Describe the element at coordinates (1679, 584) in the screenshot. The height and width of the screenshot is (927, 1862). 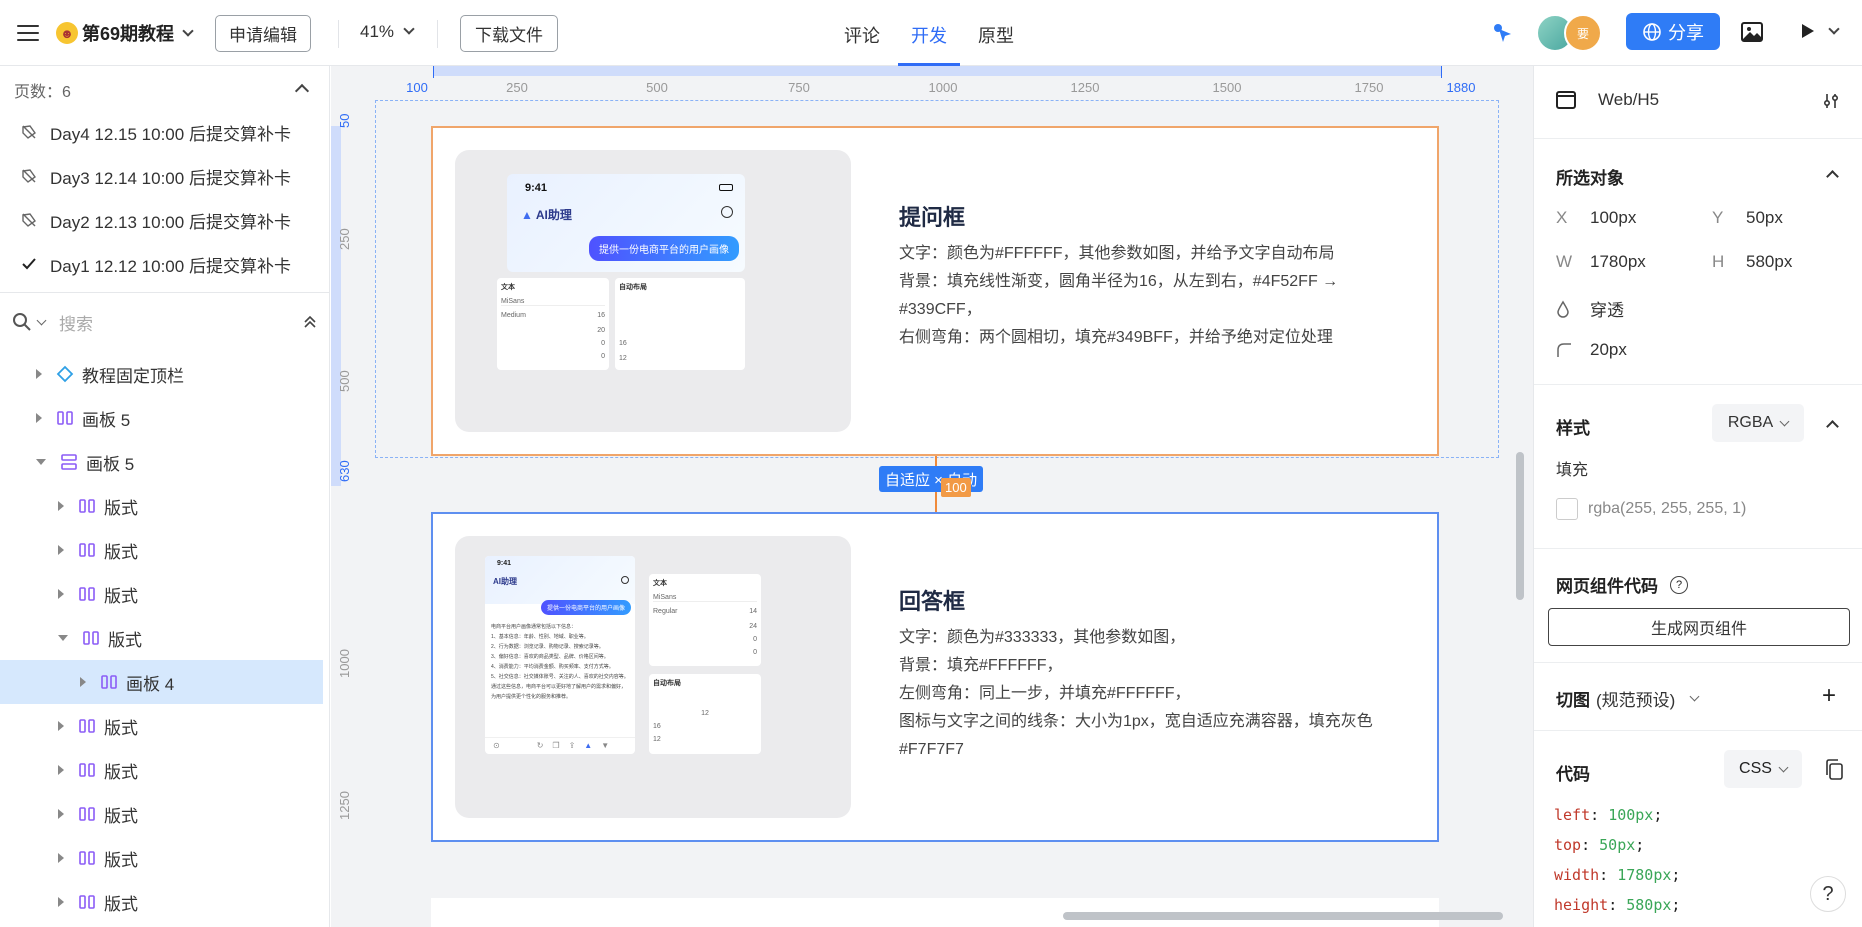
I see `help-circle-icon: ?` at that location.